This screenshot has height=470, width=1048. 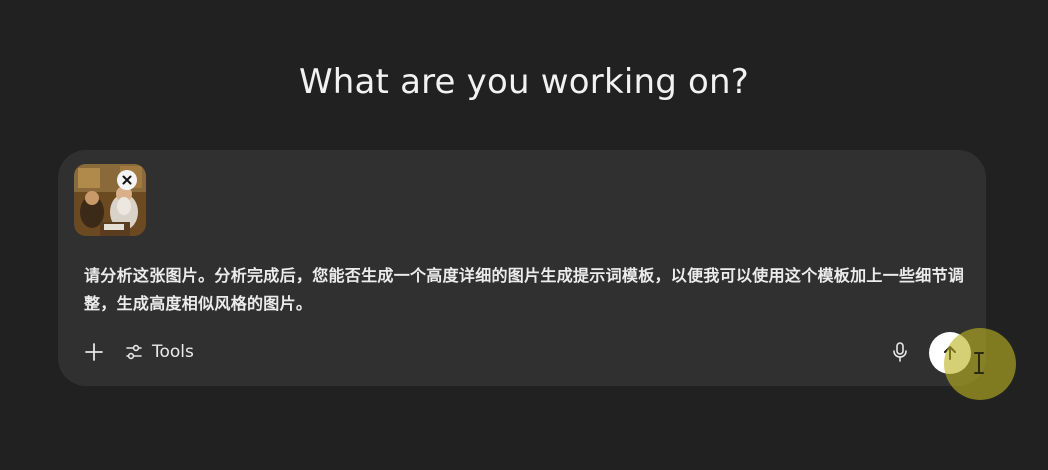 I want to click on send-button, so click(x=950, y=353).